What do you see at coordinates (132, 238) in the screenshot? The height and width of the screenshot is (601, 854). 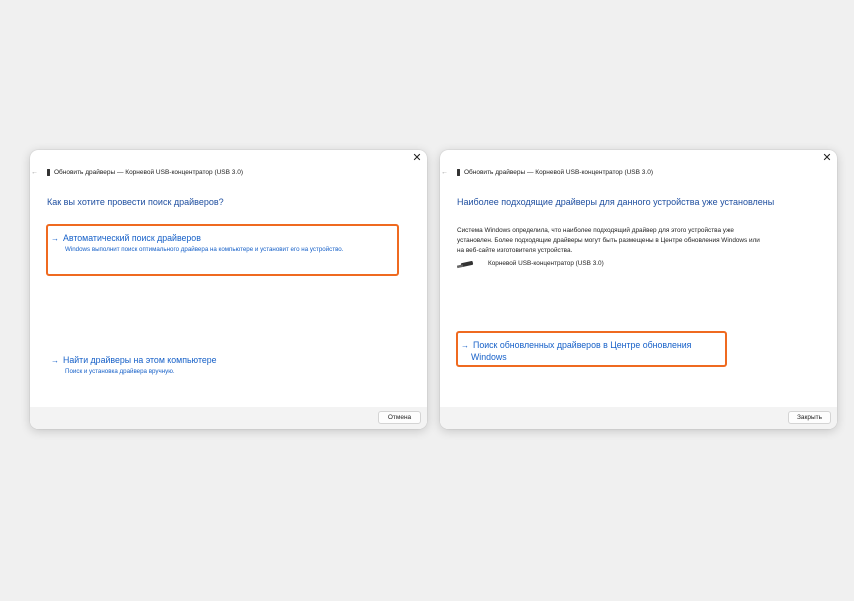 I see `auto-search-title: Автоматический поиск драйверов` at bounding box center [132, 238].